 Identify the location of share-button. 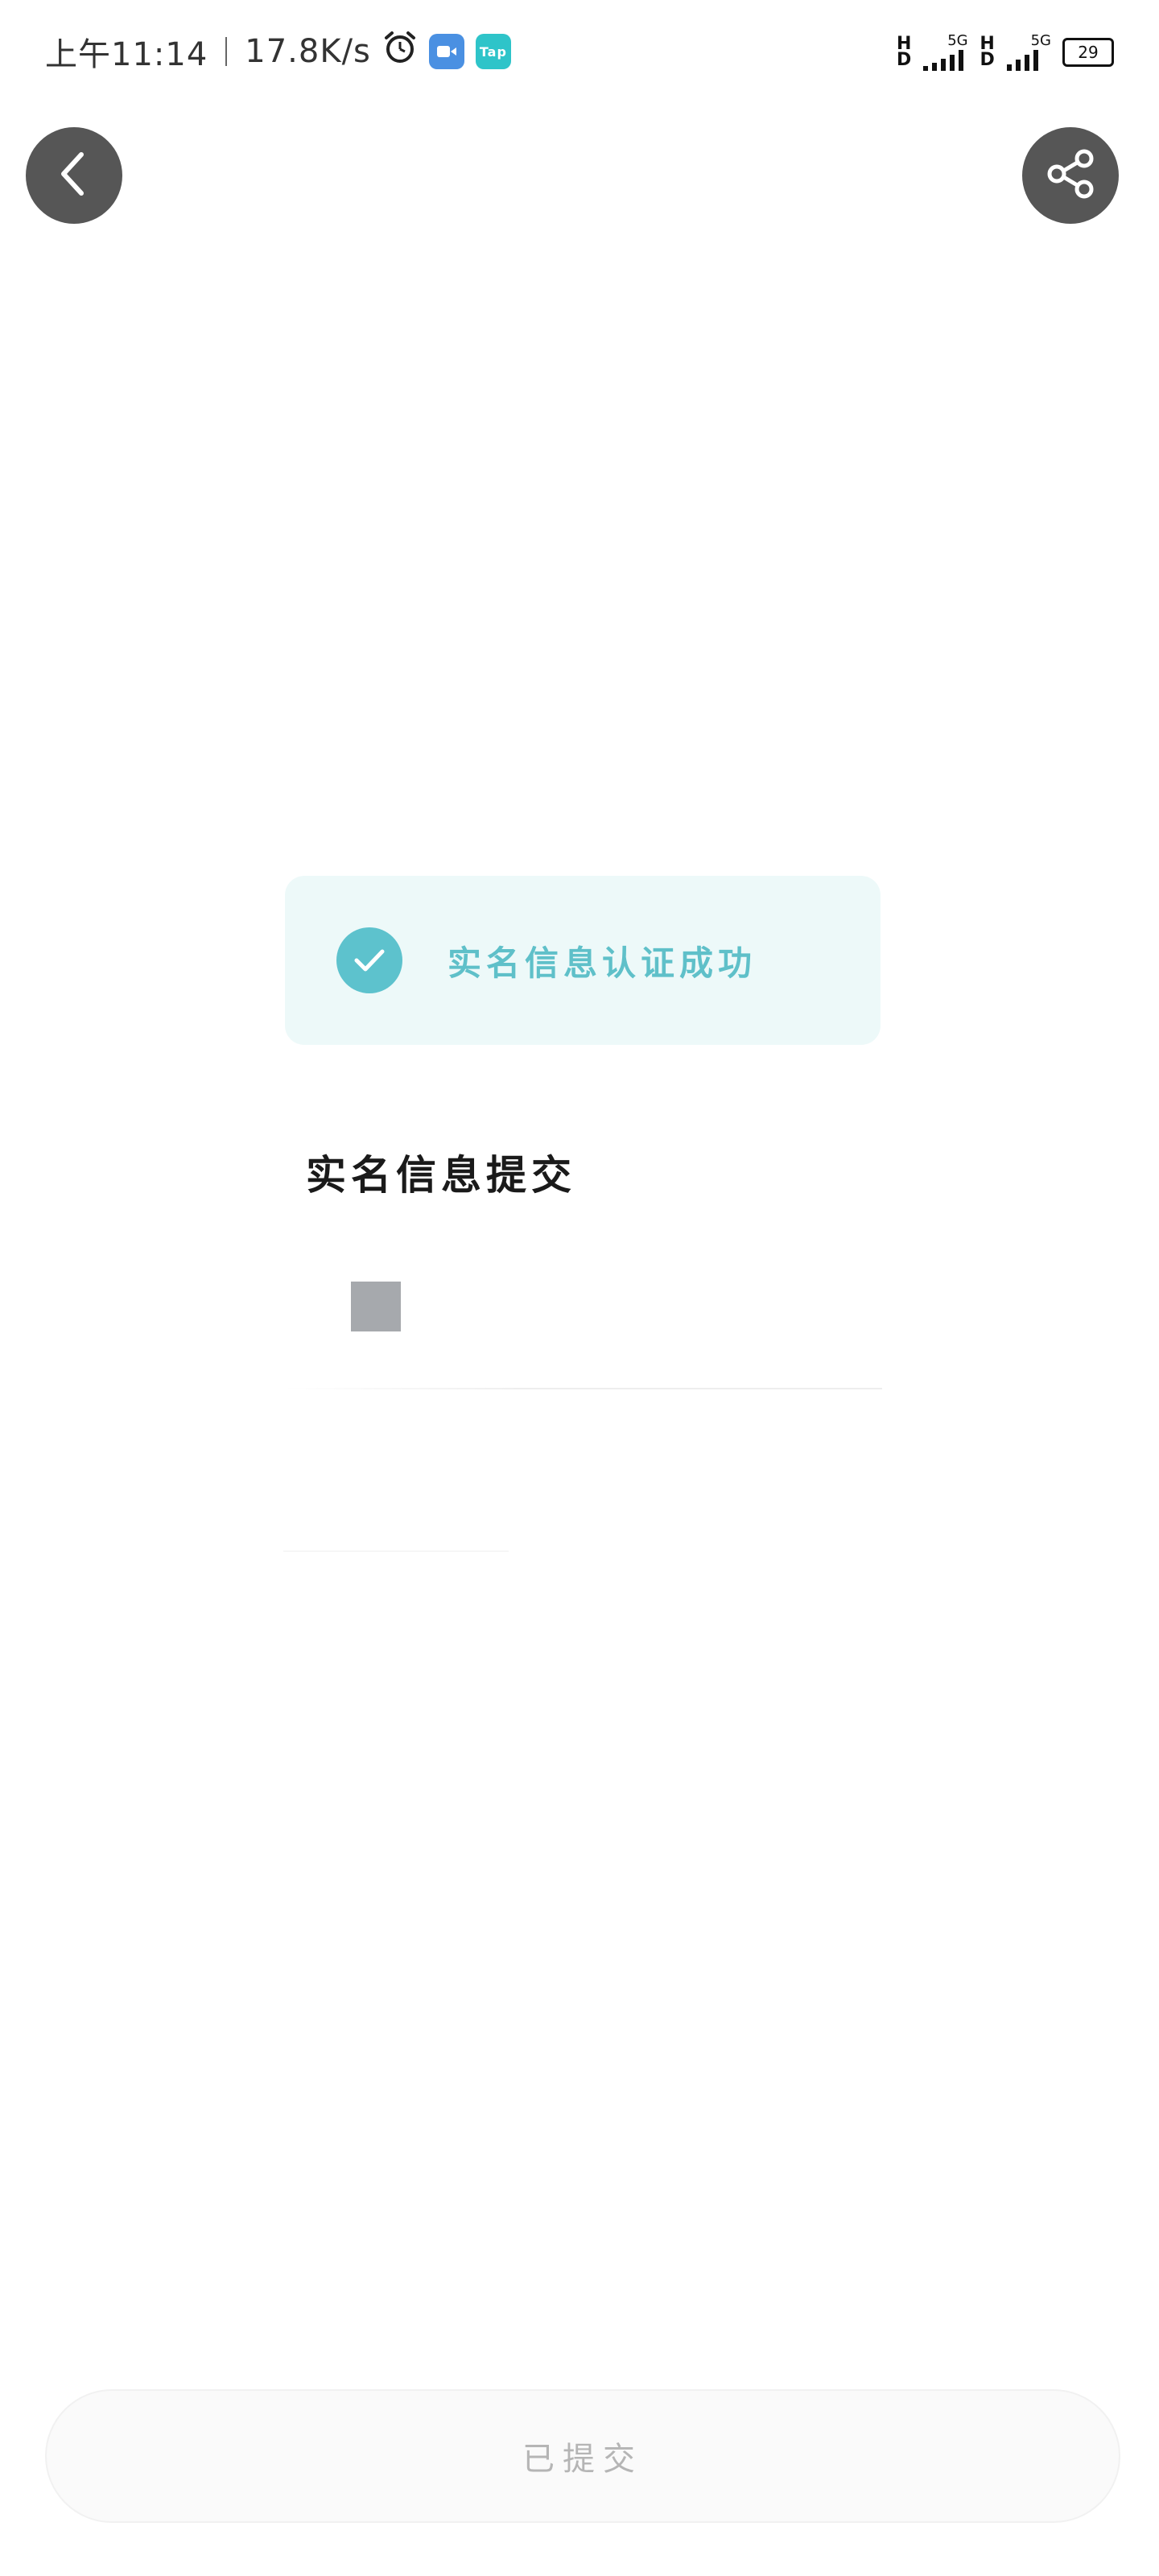
(1070, 175).